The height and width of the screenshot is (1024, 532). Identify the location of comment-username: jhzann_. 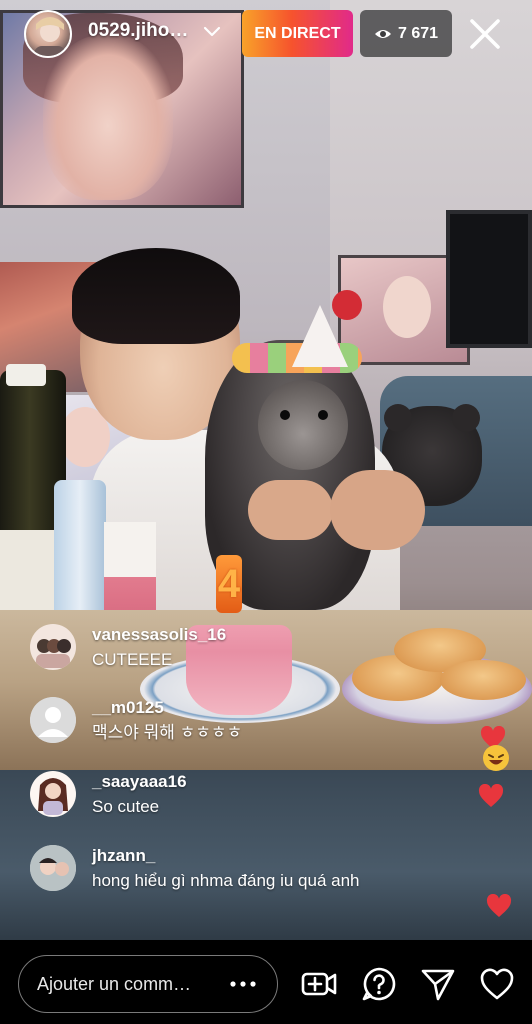
(226, 856).